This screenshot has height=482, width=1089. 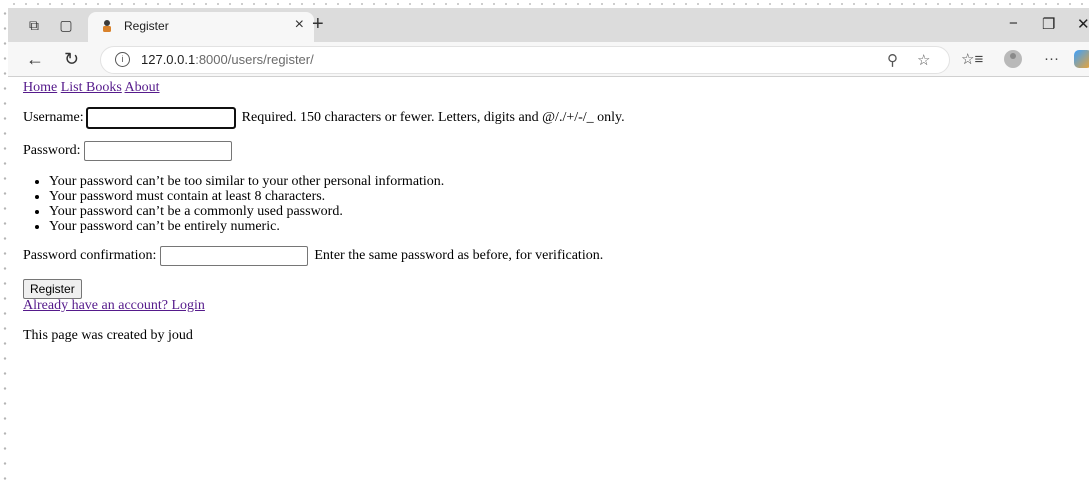 I want to click on favorites-list-icon: ☆≡, so click(x=972, y=59).